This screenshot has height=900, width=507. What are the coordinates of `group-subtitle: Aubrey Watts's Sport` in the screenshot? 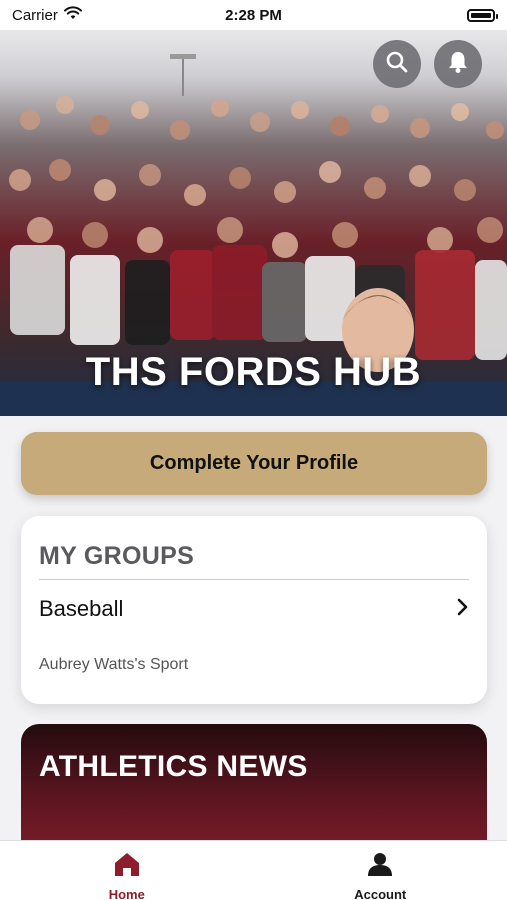 It's located at (114, 664).